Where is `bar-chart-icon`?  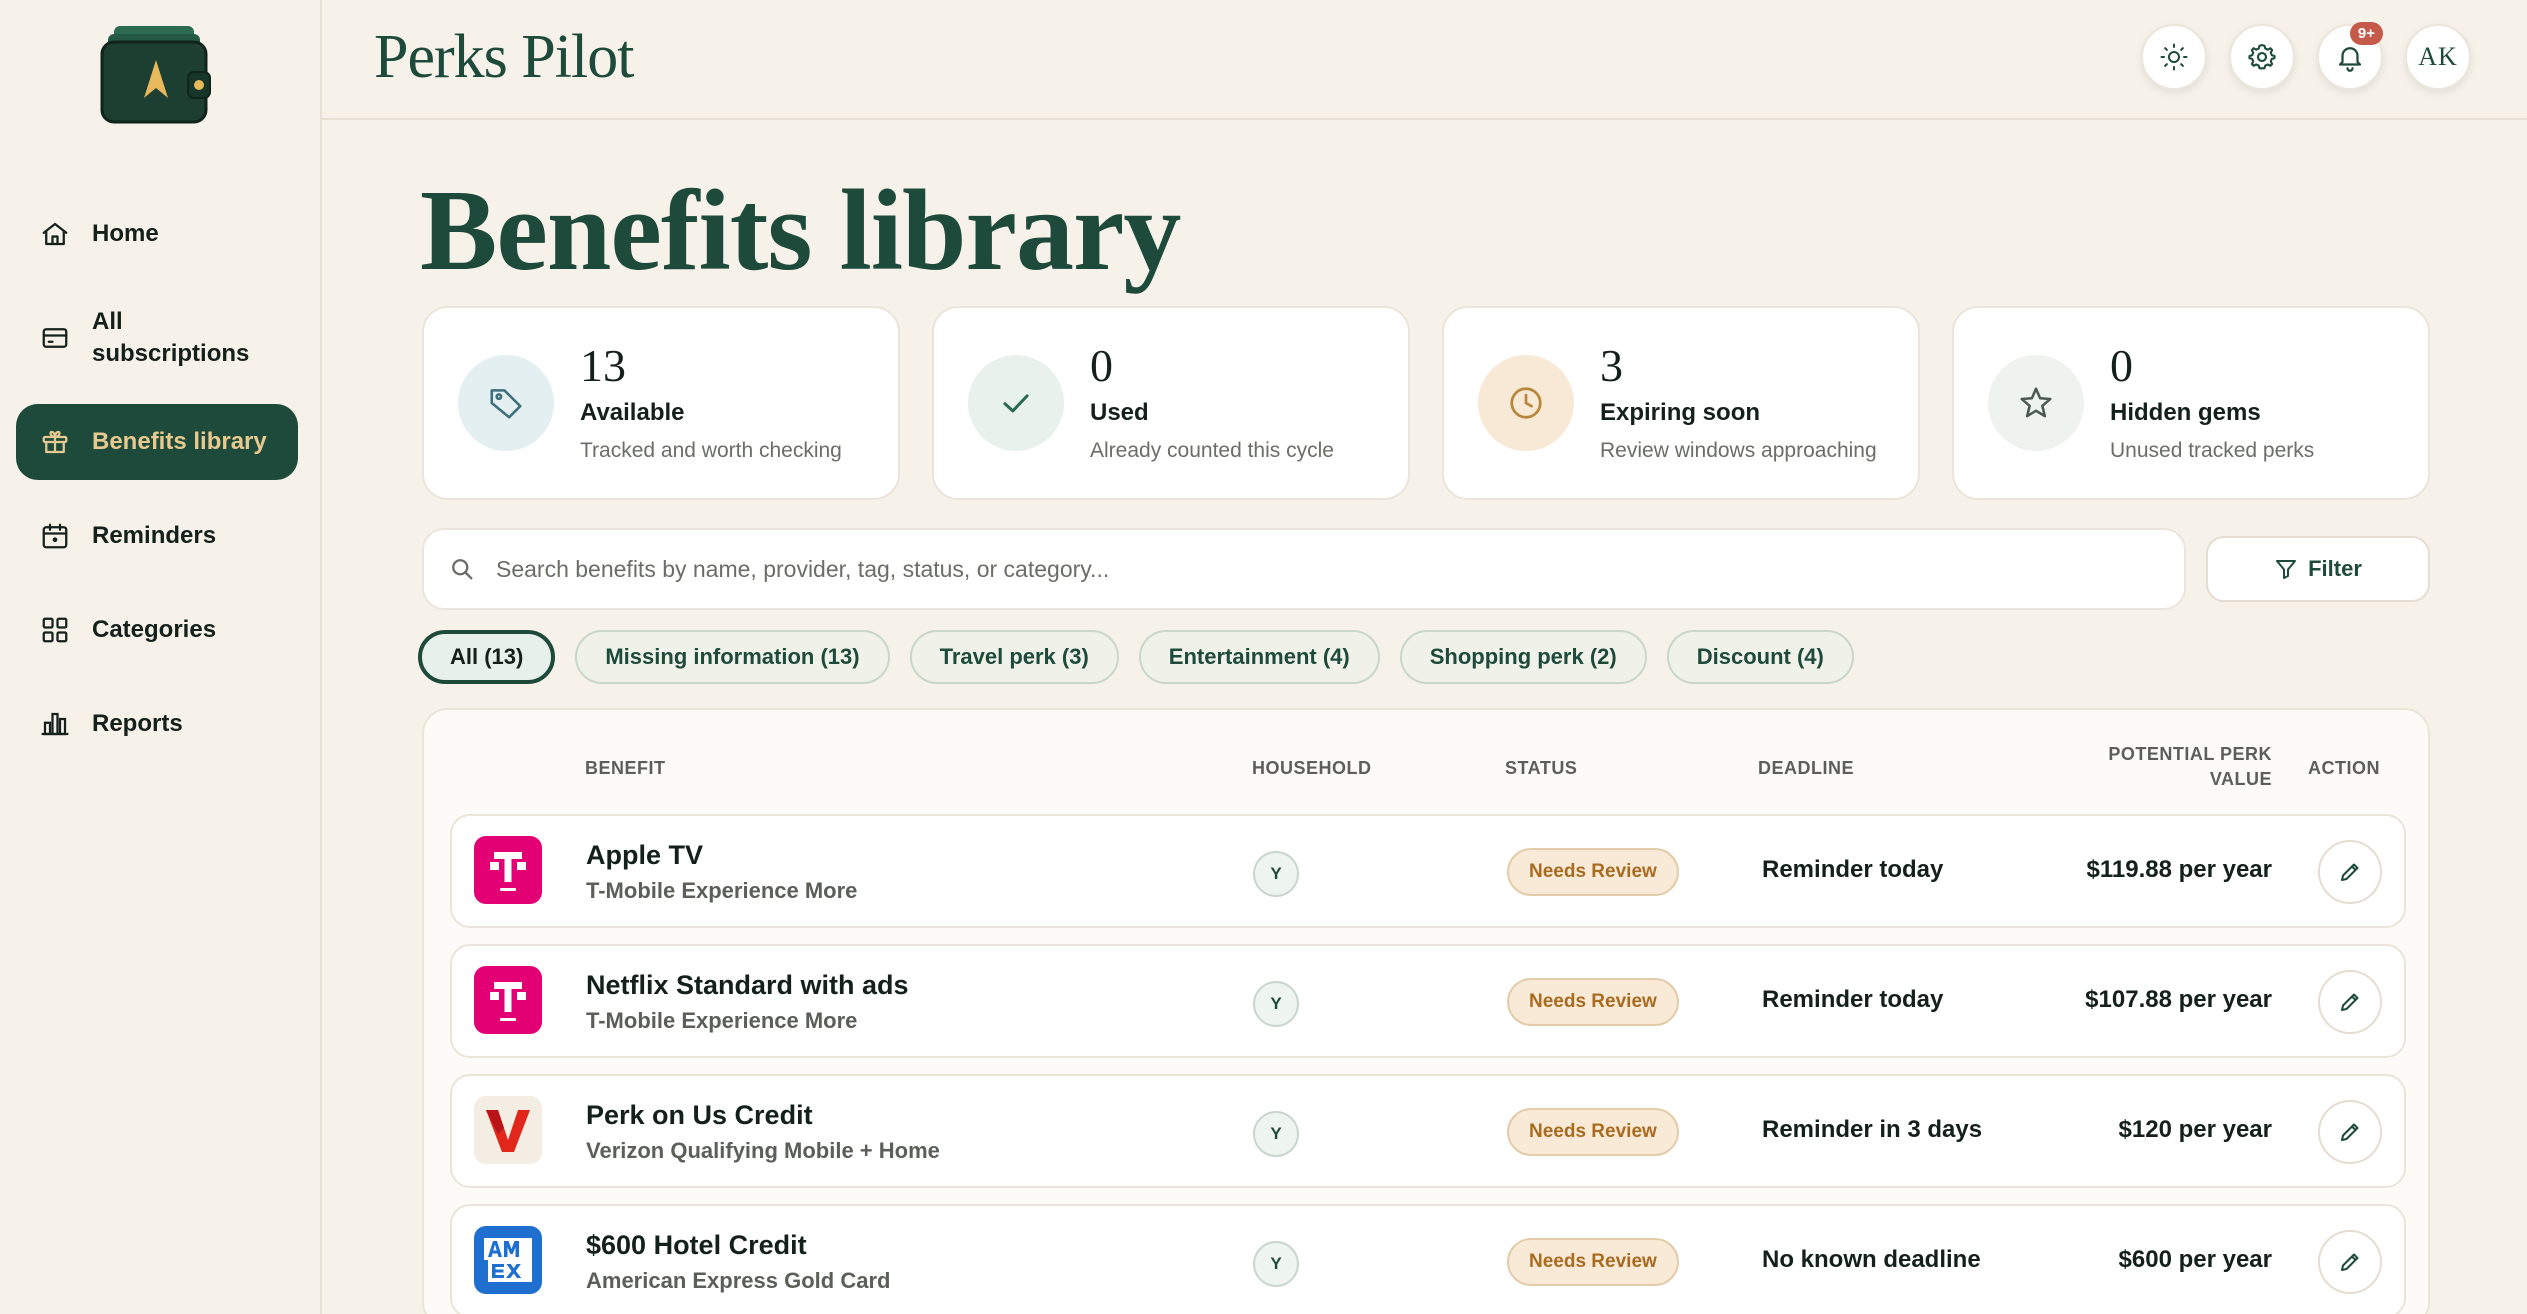 bar-chart-icon is located at coordinates (55, 724).